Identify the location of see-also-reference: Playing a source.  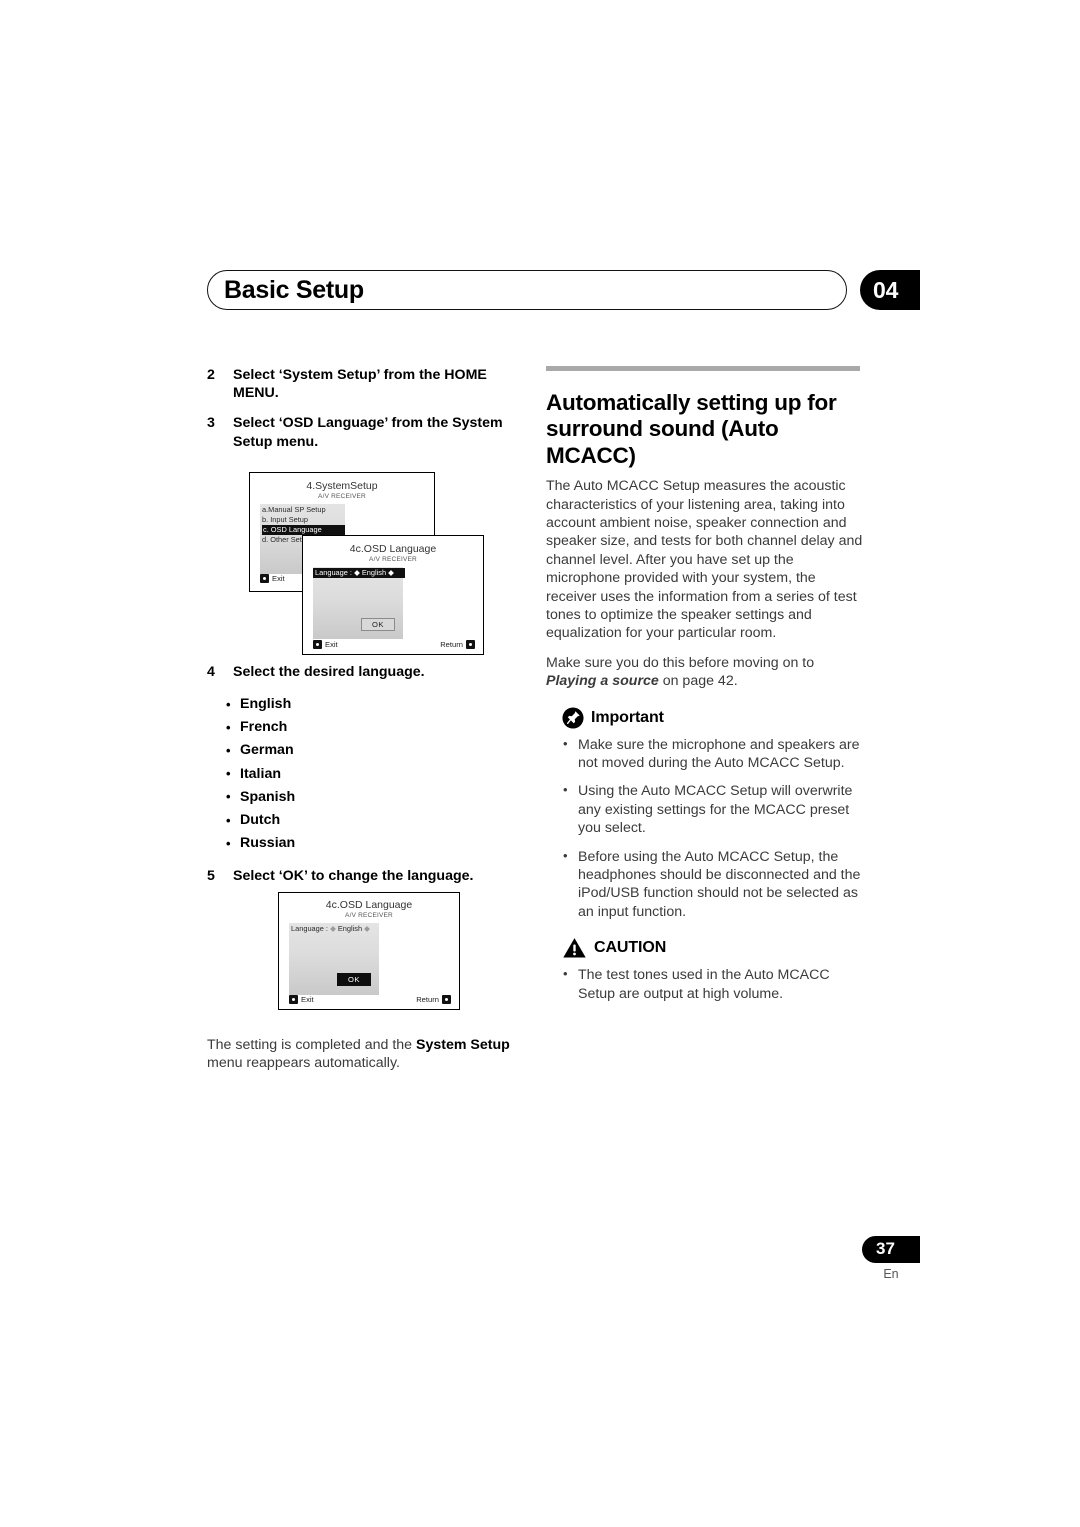
(602, 681).